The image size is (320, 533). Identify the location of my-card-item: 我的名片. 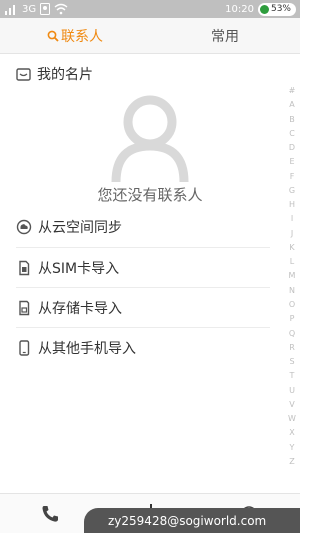
(54, 74).